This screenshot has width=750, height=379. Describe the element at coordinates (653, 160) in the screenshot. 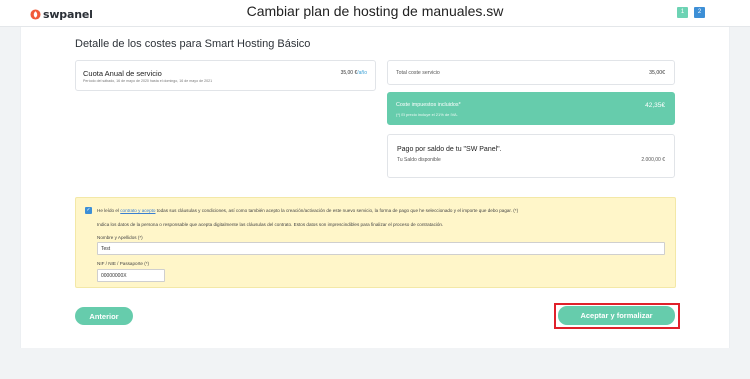

I see `balance-value: 2.000,00 €` at that location.